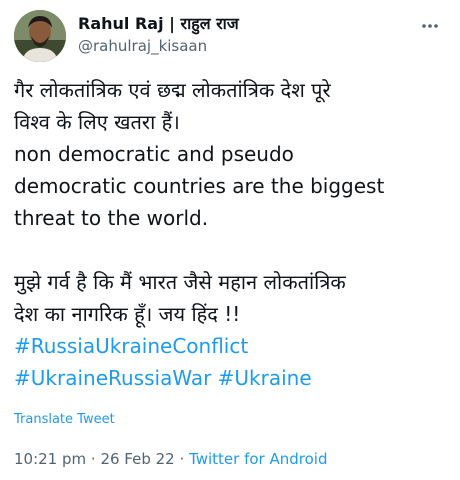 The image size is (460, 480). What do you see at coordinates (258, 459) in the screenshot?
I see `tweet-source: Twitter for Android` at bounding box center [258, 459].